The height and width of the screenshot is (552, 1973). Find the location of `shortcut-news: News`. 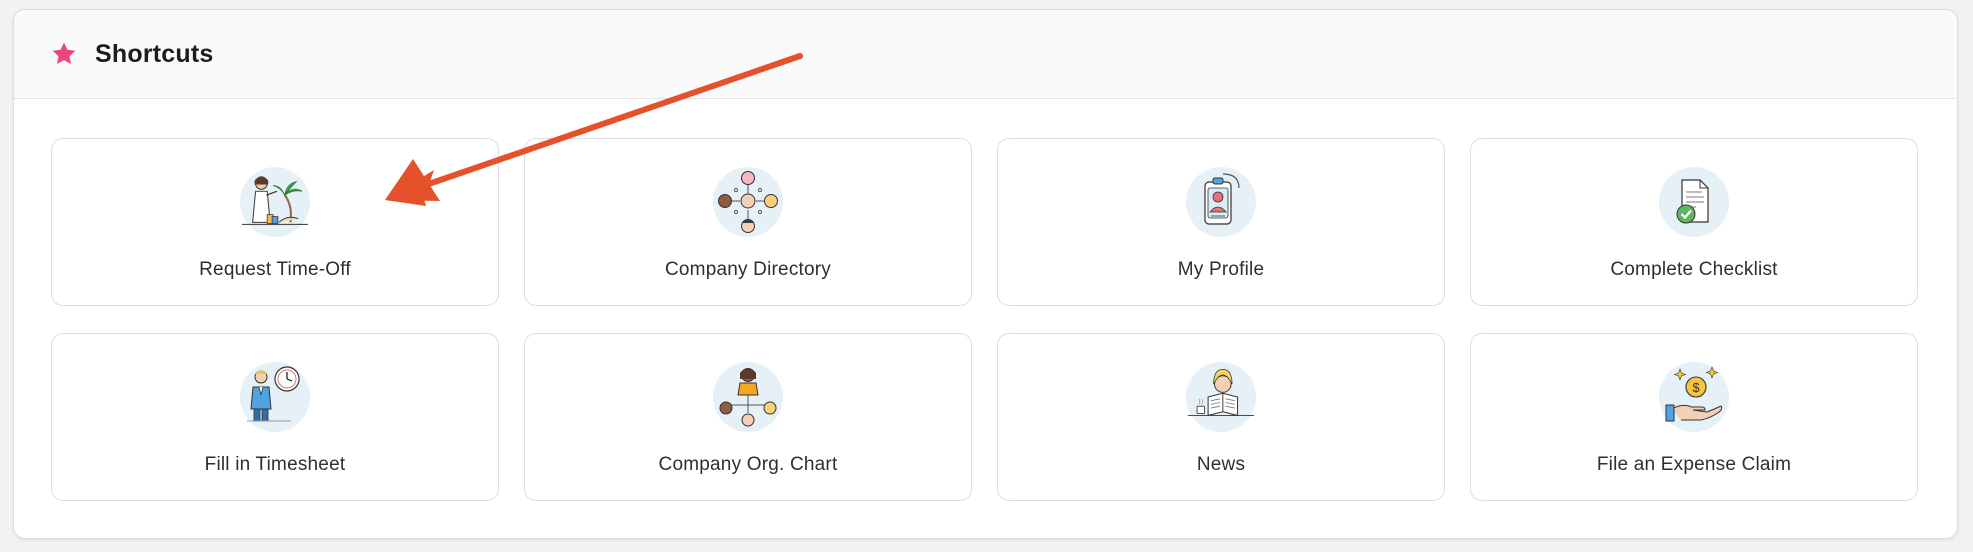

shortcut-news: News is located at coordinates (1221, 417).